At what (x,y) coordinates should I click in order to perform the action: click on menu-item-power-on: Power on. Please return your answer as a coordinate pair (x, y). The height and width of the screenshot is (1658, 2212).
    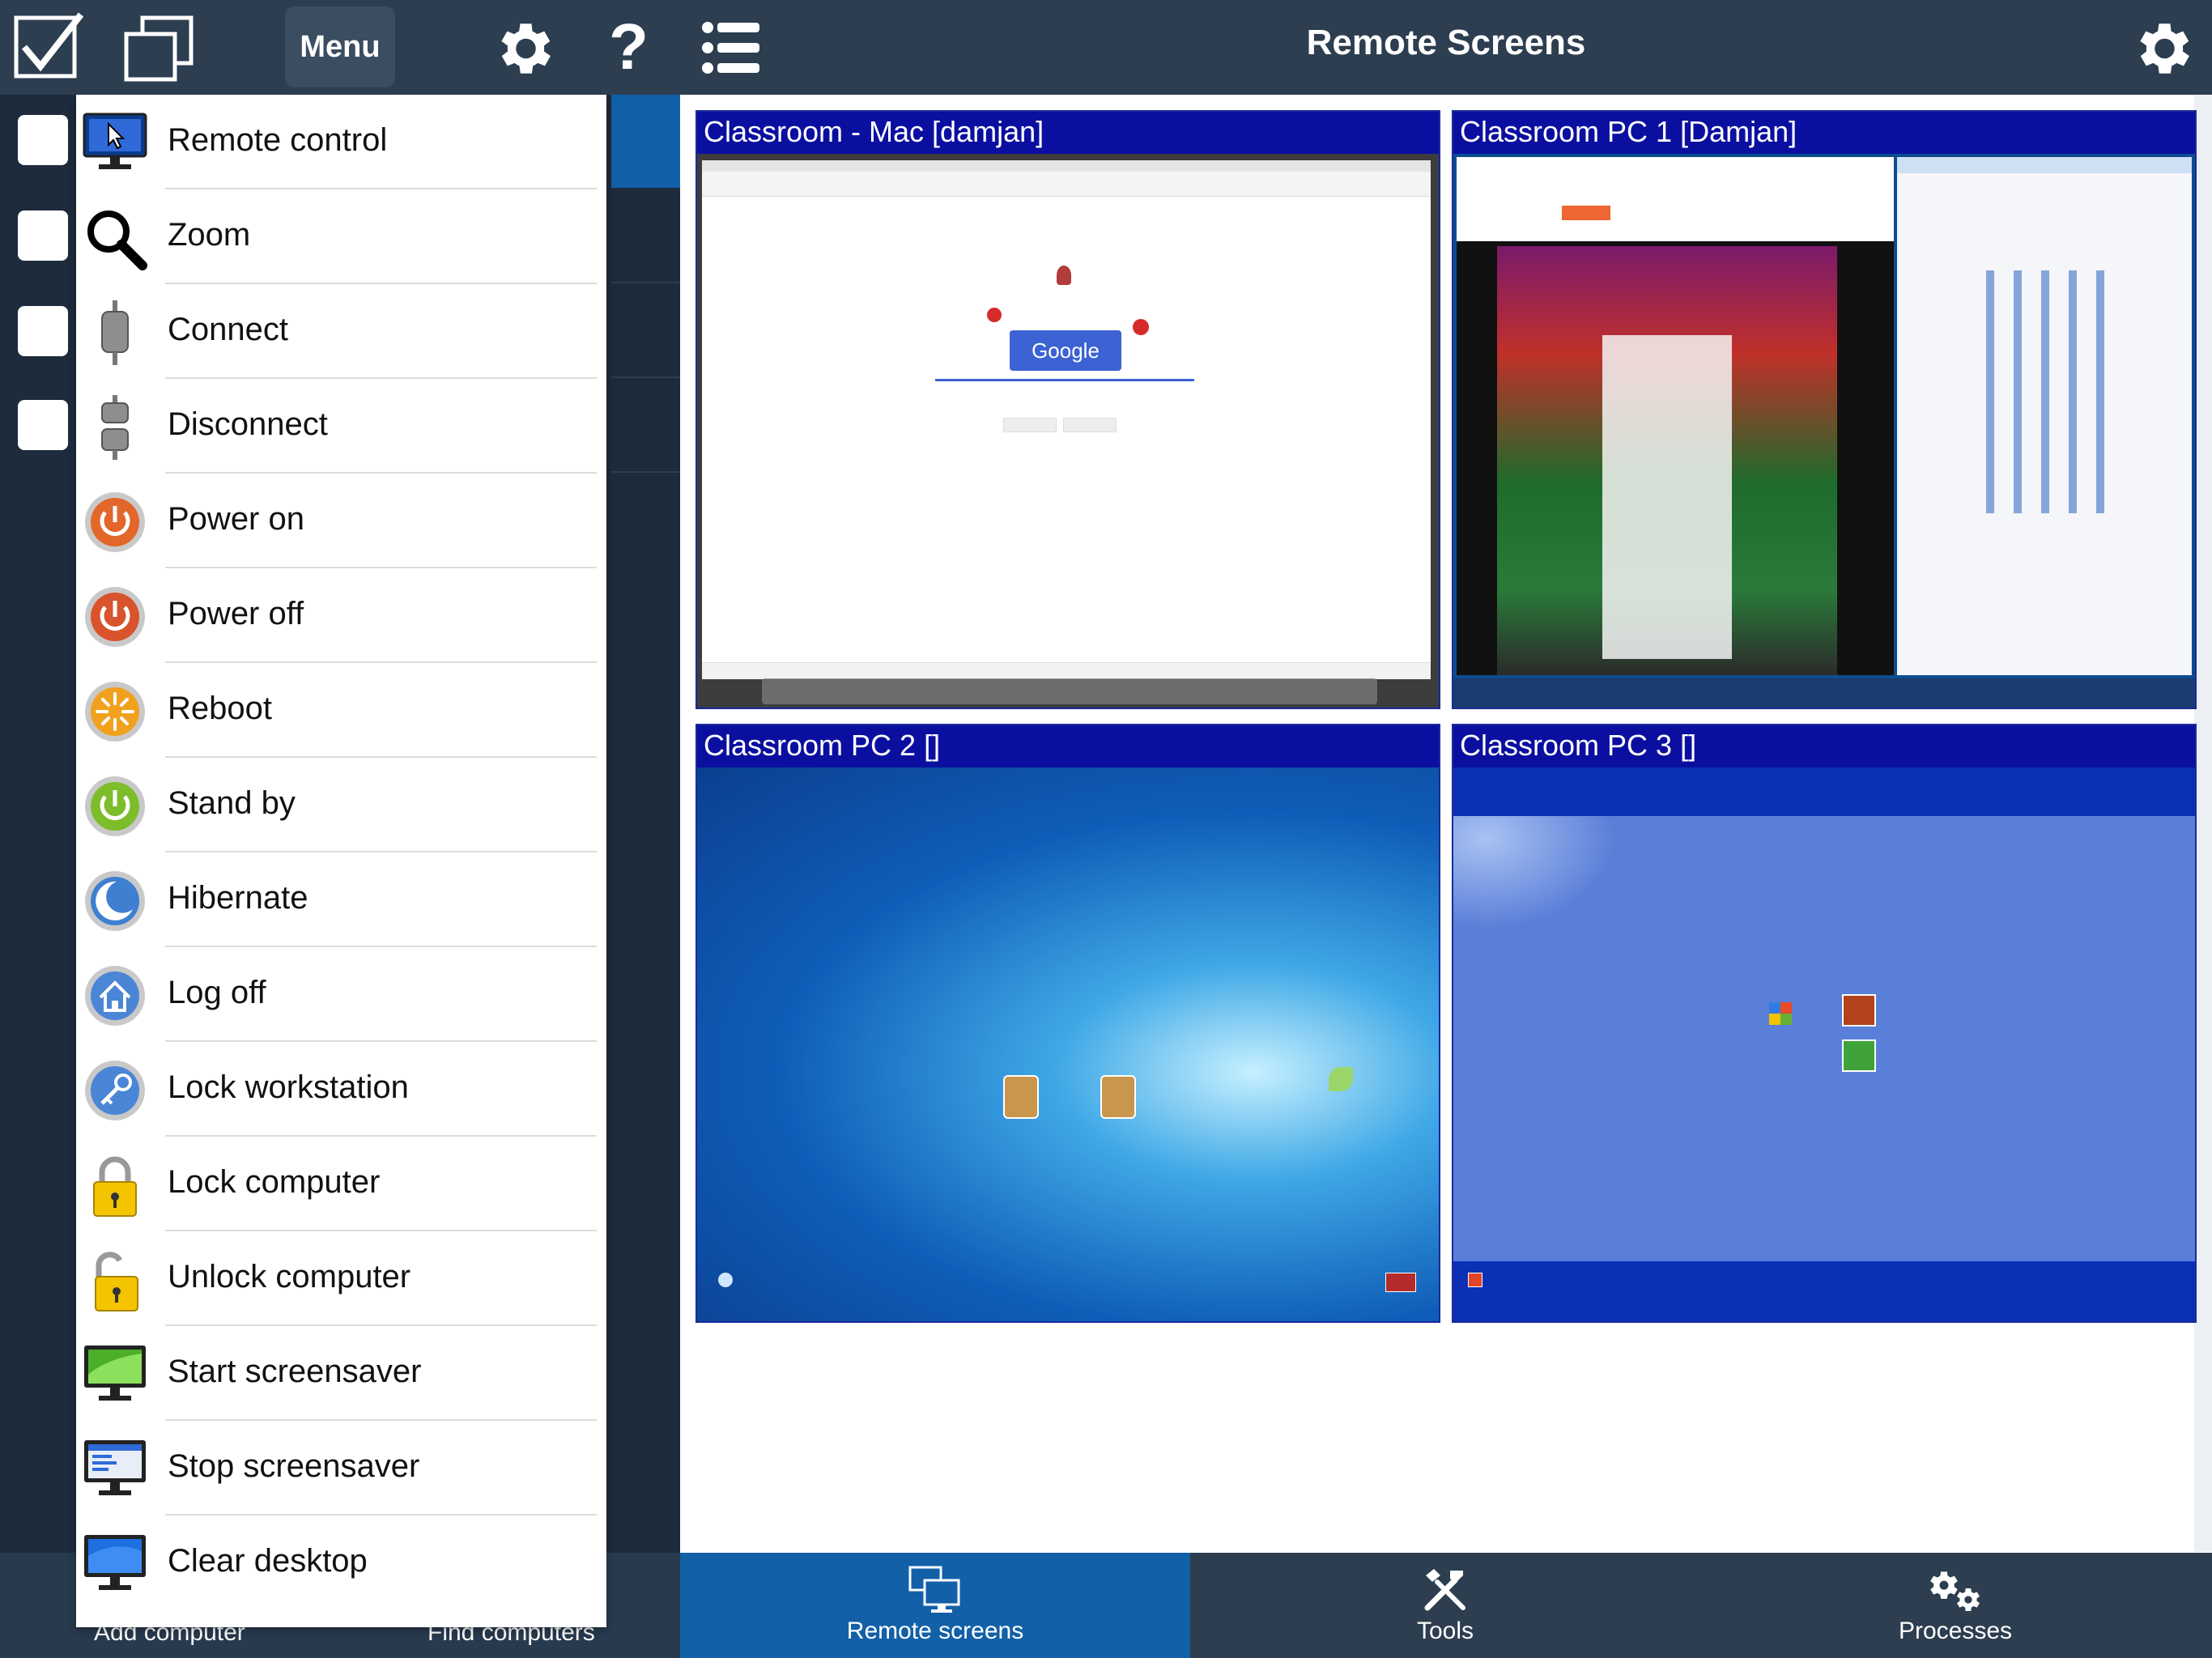
    Looking at the image, I should click on (341, 521).